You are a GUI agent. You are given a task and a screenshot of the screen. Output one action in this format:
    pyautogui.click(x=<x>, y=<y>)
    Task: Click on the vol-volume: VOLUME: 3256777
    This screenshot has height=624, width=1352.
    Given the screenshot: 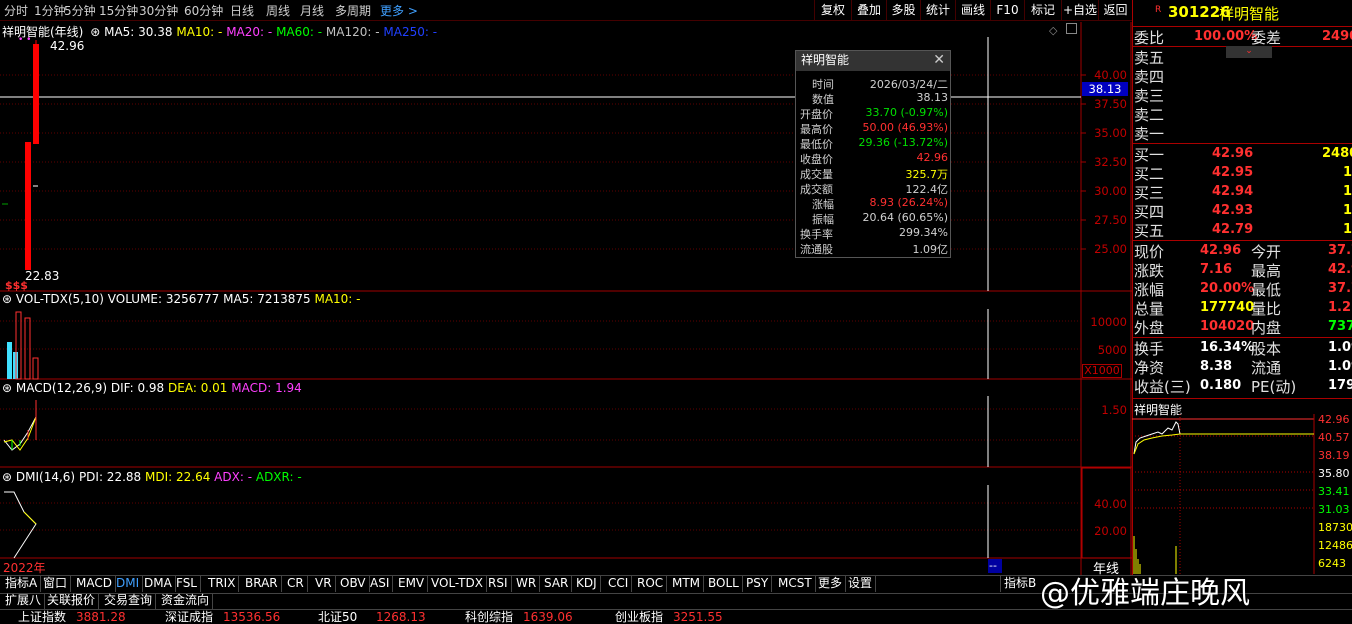 What is the action you would take?
    pyautogui.click(x=163, y=299)
    